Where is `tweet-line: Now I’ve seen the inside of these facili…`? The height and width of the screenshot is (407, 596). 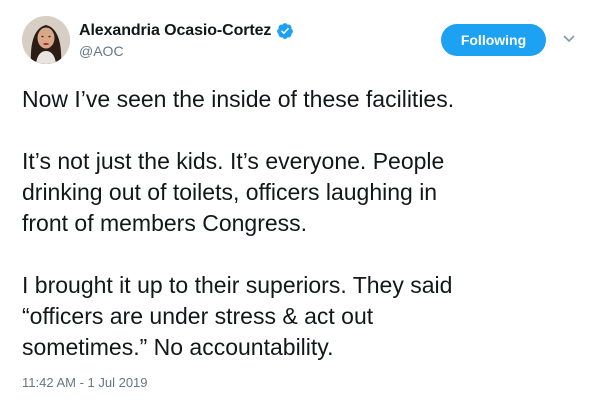 tweet-line: Now I’ve seen the inside of these facili… is located at coordinates (238, 99).